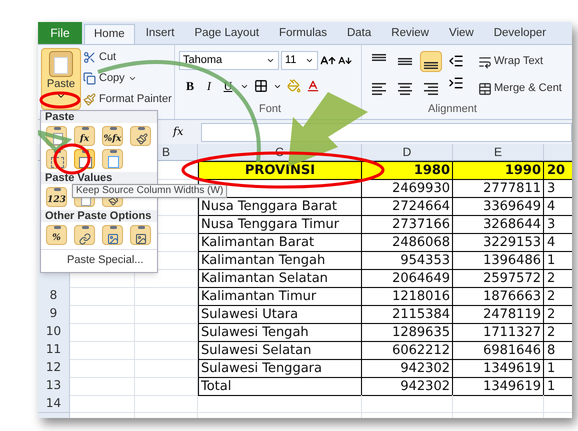 The width and height of the screenshot is (578, 431). What do you see at coordinates (56, 238) in the screenshot?
I see `option-glyph: %` at bounding box center [56, 238].